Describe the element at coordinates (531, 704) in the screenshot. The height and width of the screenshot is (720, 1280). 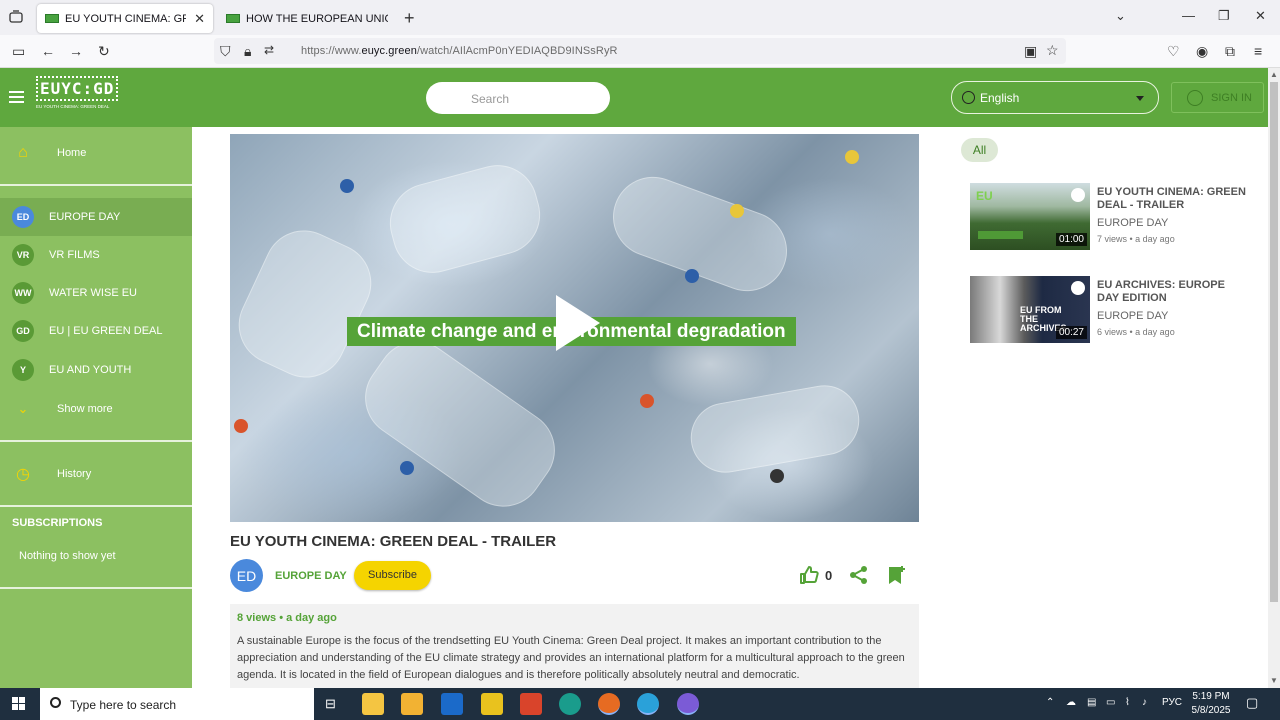
I see `office-app-icon` at that location.